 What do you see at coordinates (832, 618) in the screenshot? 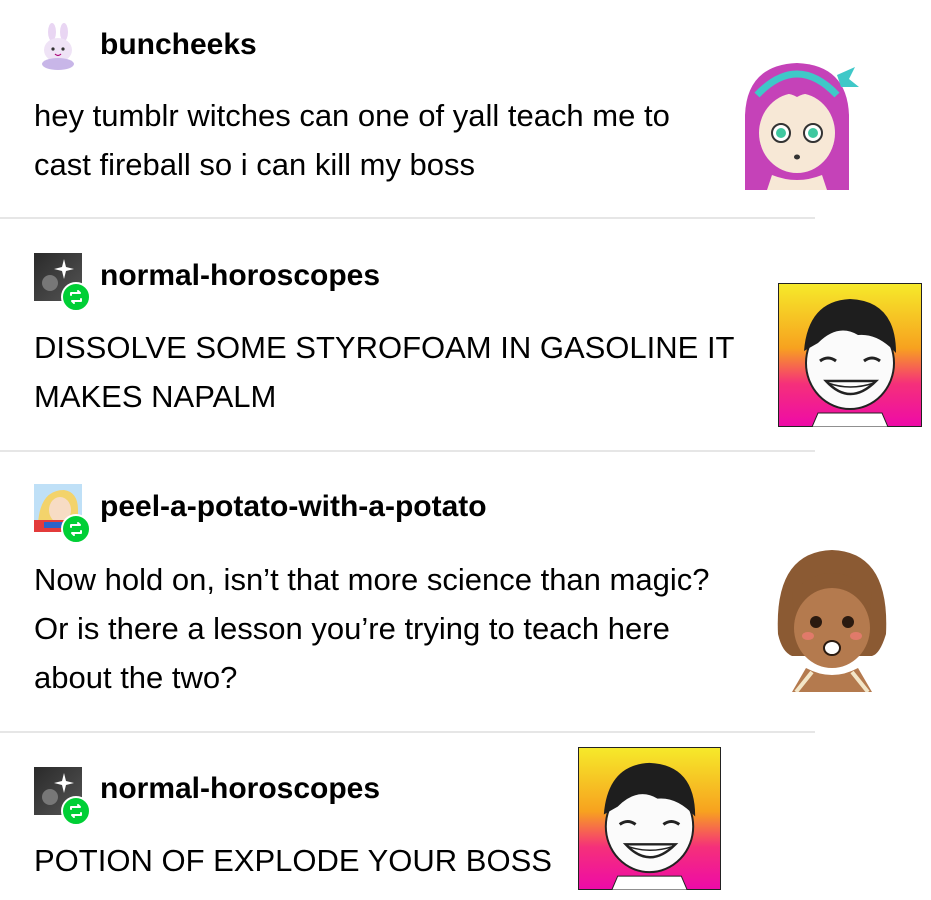
I see `brown-haired-character-image` at bounding box center [832, 618].